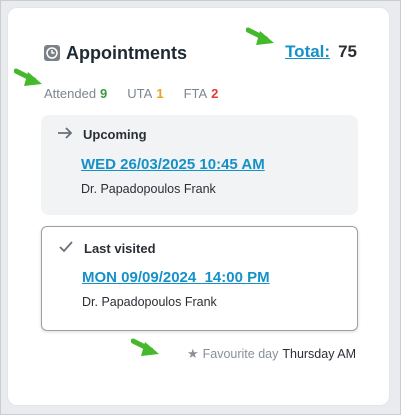 The height and width of the screenshot is (415, 401). I want to click on stat-attended: Attended 9, so click(75, 93).